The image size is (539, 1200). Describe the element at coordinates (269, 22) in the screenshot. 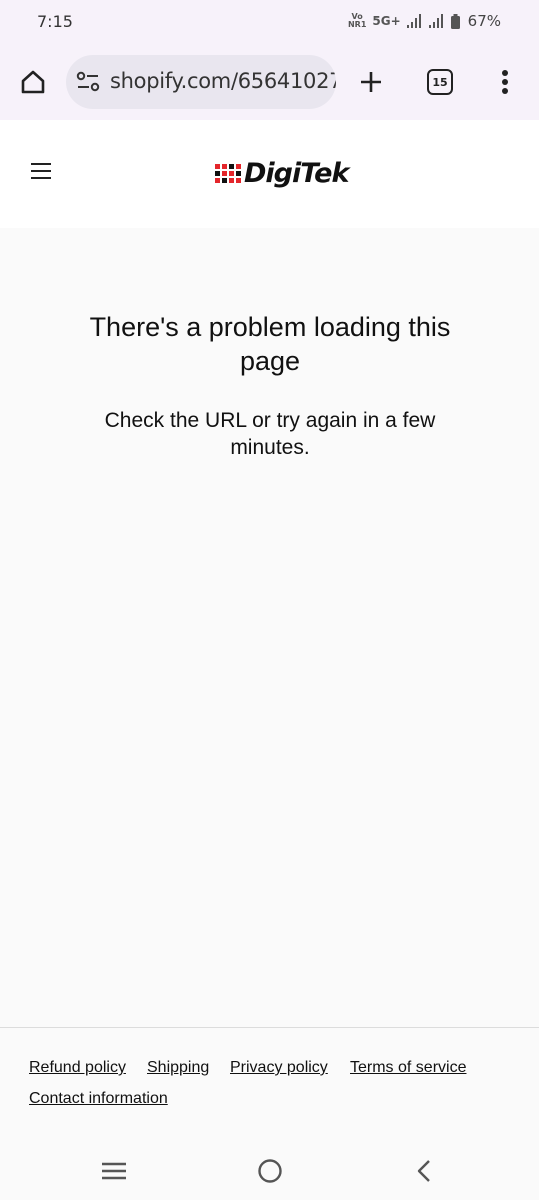

I see `status-bar: 7:15 Vo NR1 5G+ 67%` at that location.